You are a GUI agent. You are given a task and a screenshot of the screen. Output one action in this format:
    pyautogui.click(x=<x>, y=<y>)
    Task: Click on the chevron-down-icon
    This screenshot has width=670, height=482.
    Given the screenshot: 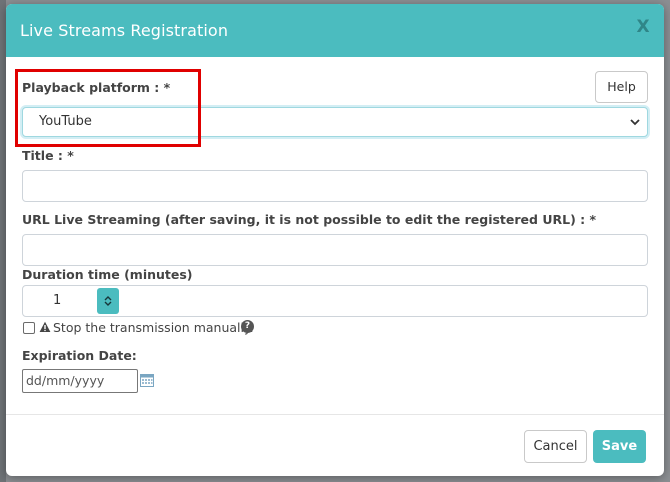 What is the action you would take?
    pyautogui.click(x=635, y=122)
    